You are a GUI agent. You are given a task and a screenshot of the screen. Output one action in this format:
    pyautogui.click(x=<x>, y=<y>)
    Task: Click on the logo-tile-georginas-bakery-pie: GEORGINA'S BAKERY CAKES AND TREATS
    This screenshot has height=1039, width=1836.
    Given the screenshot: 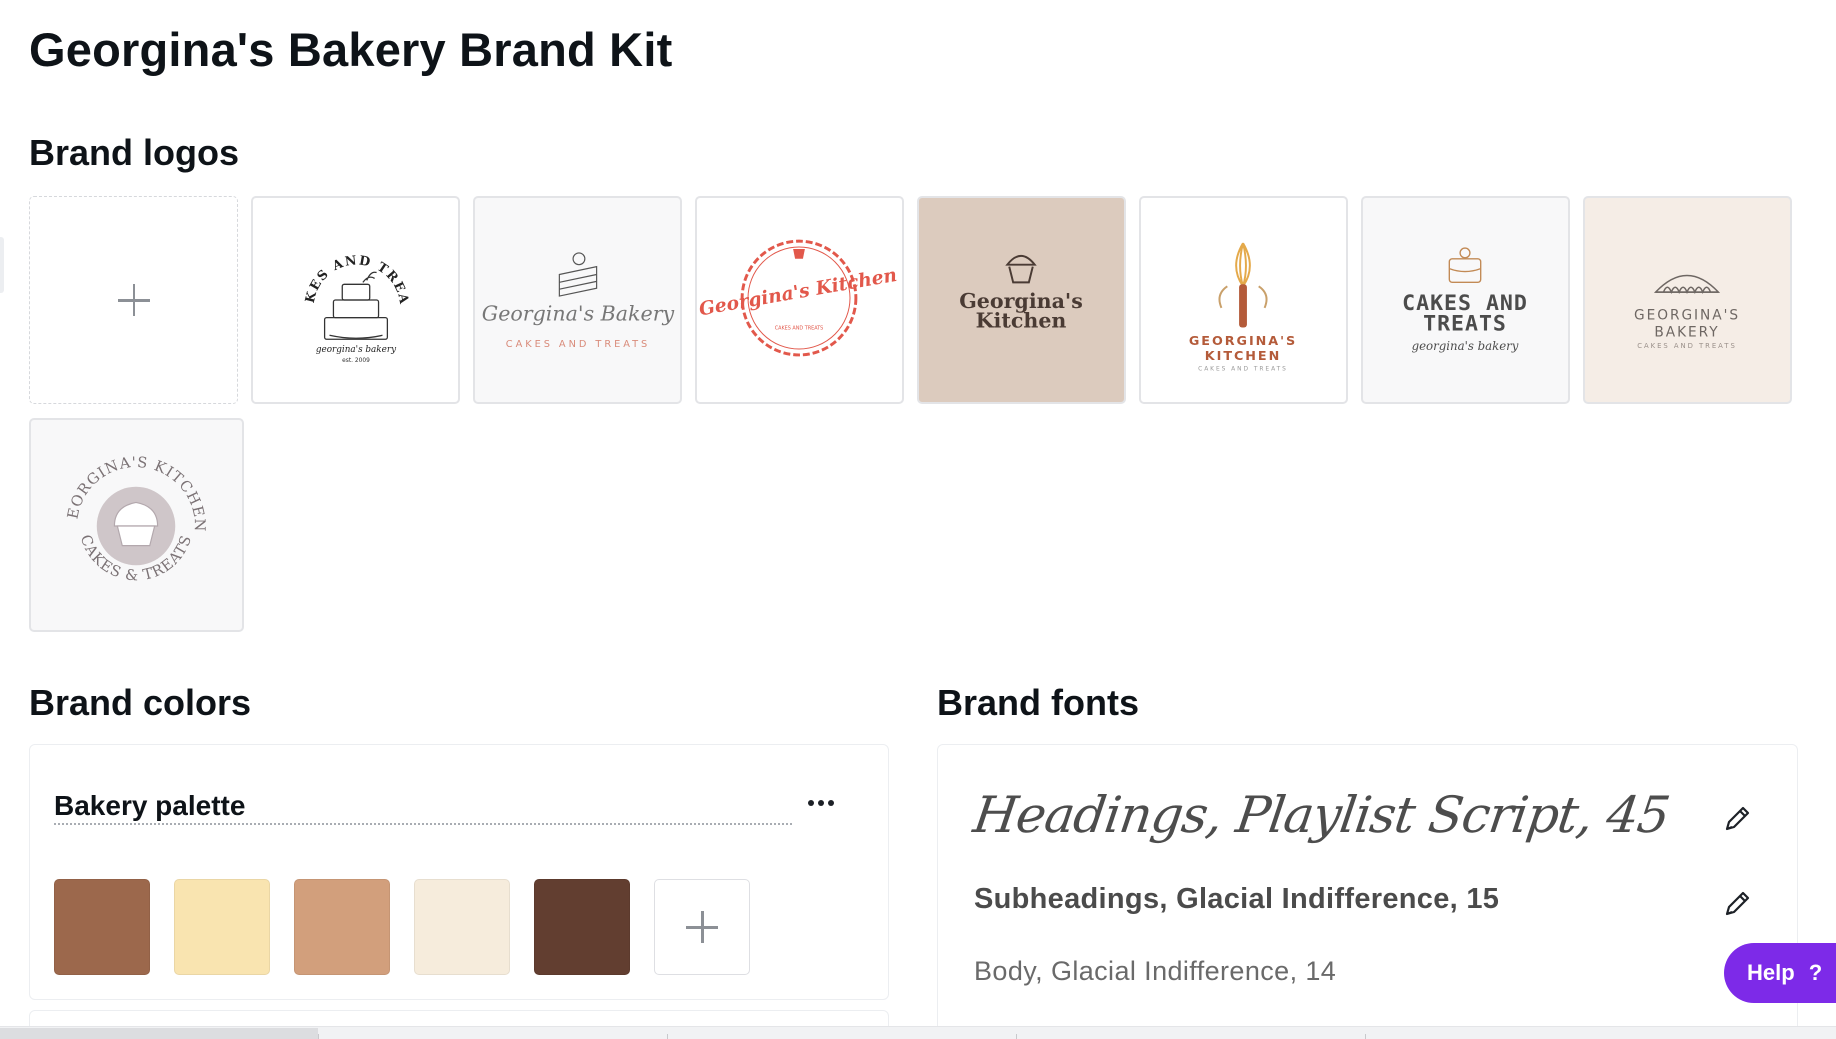 What is the action you would take?
    pyautogui.click(x=1687, y=300)
    